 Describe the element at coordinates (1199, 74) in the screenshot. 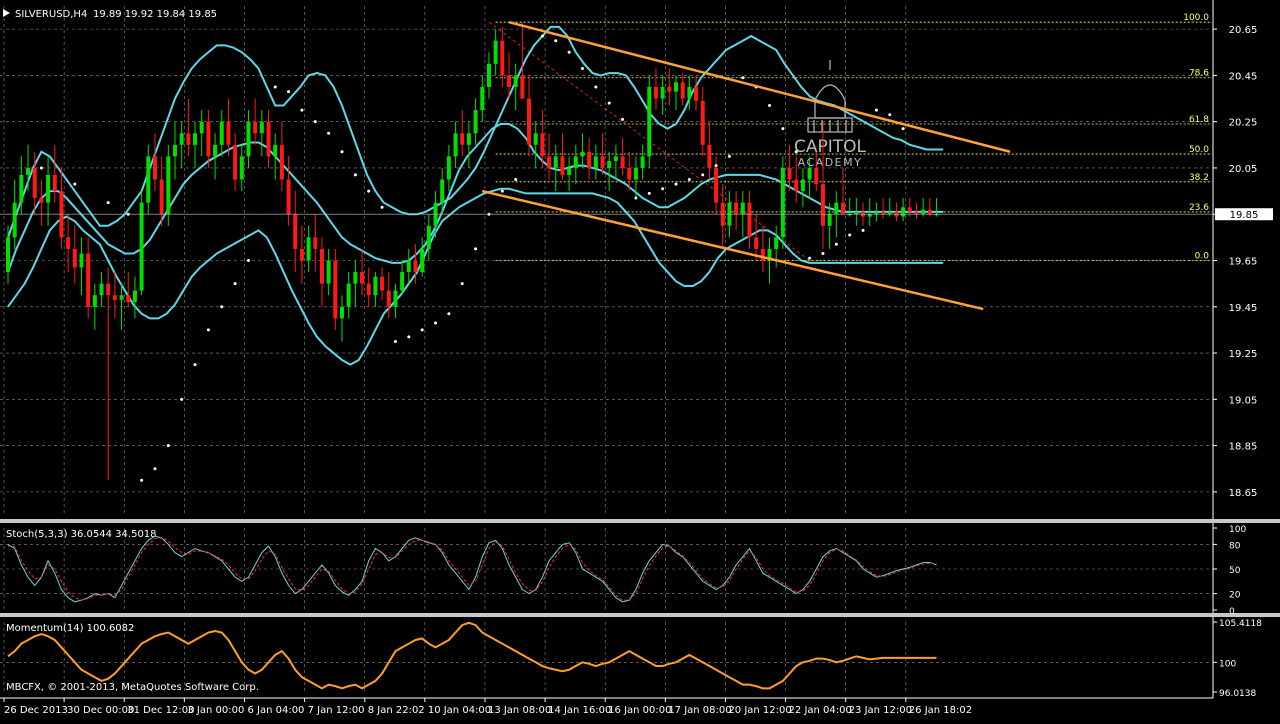

I see `fibo-level-label: 78.6` at that location.